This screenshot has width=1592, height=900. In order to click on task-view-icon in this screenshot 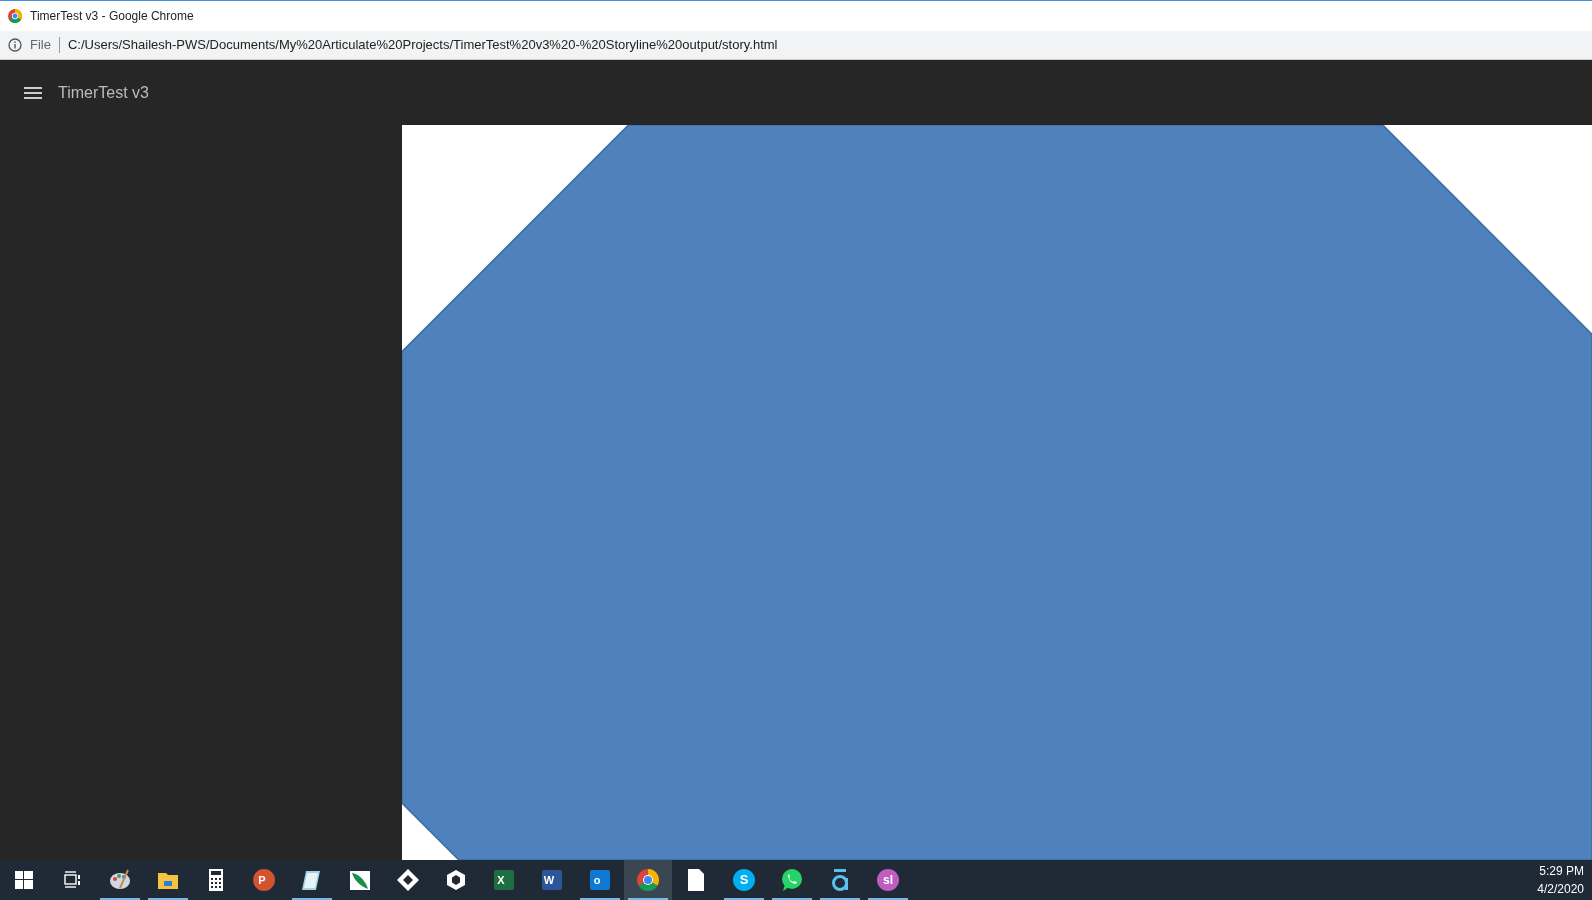, I will do `click(72, 880)`.